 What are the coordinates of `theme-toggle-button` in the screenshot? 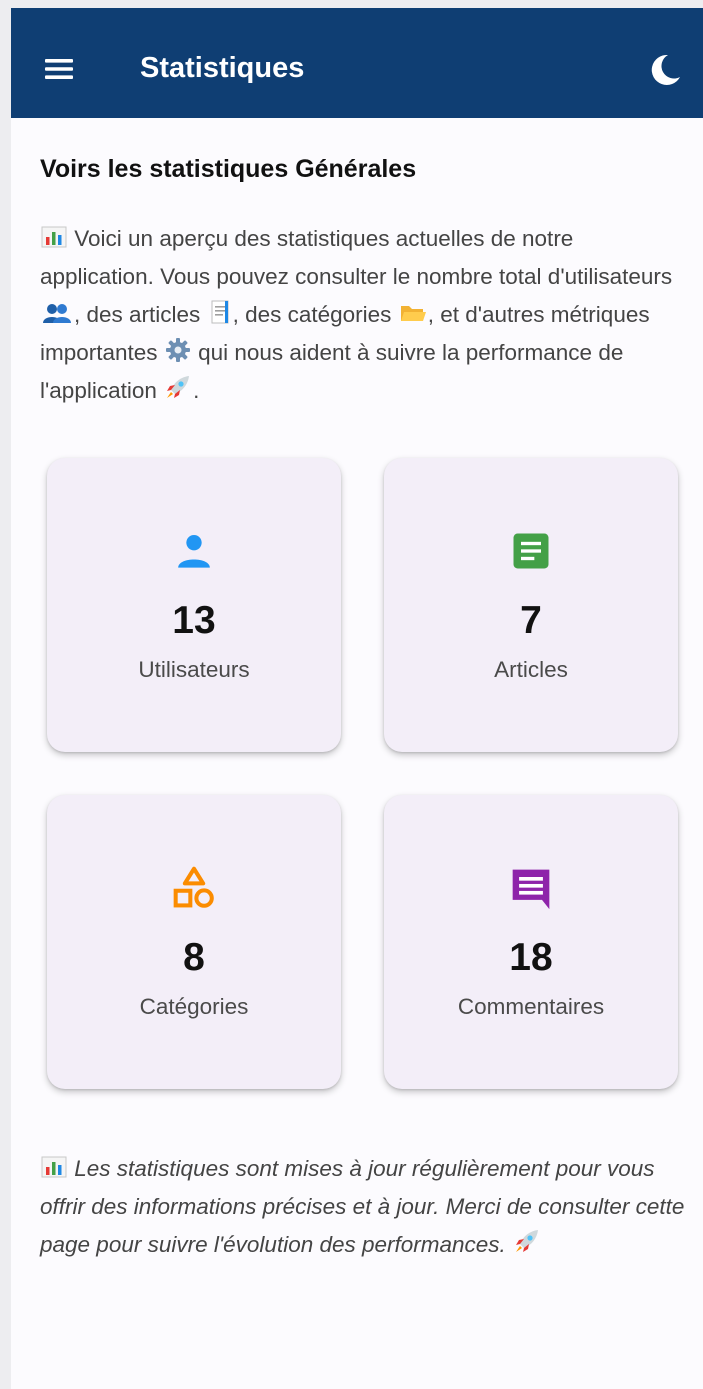 It's located at (665, 70).